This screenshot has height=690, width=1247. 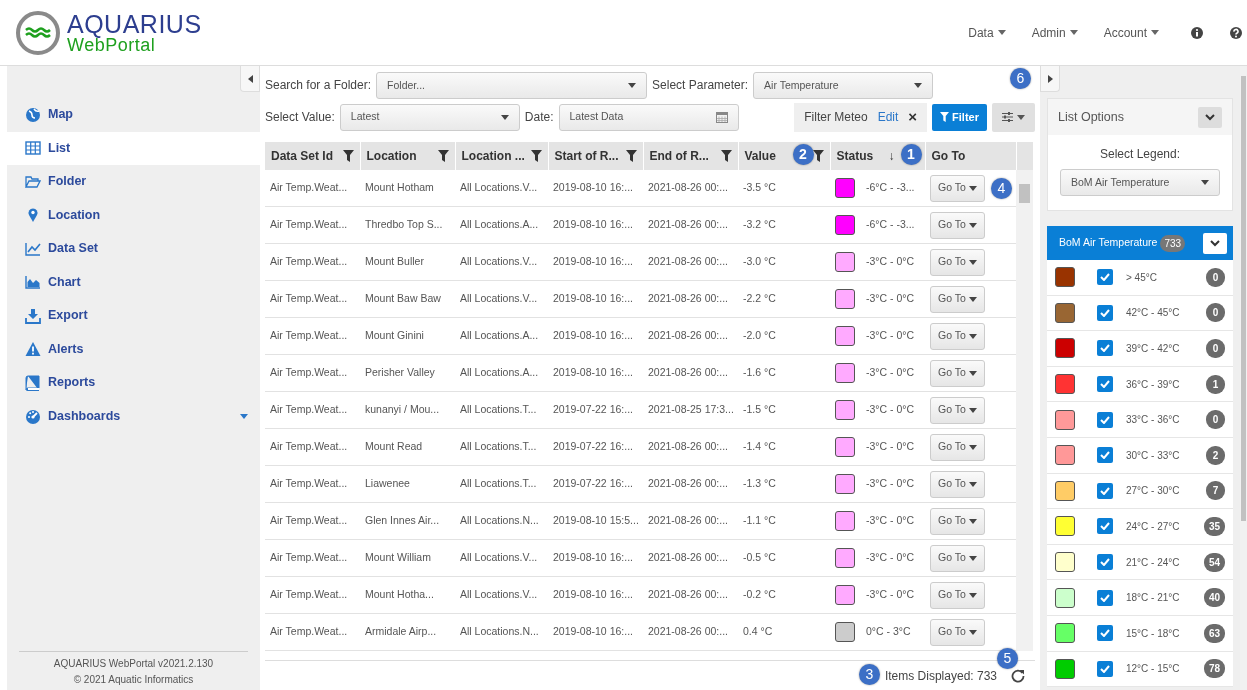 What do you see at coordinates (133, 249) in the screenshot?
I see `sidebar-item: Data Set` at bounding box center [133, 249].